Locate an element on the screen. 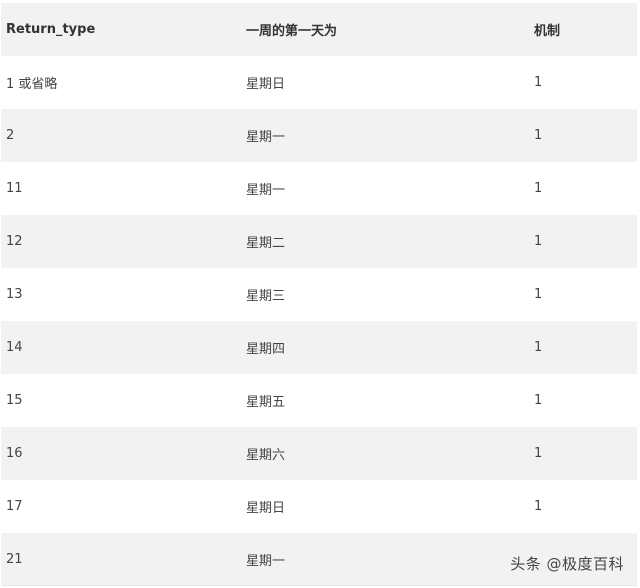 This screenshot has height=588, width=640. header-first-day-of-week: 一周的第一天为 is located at coordinates (292, 31).